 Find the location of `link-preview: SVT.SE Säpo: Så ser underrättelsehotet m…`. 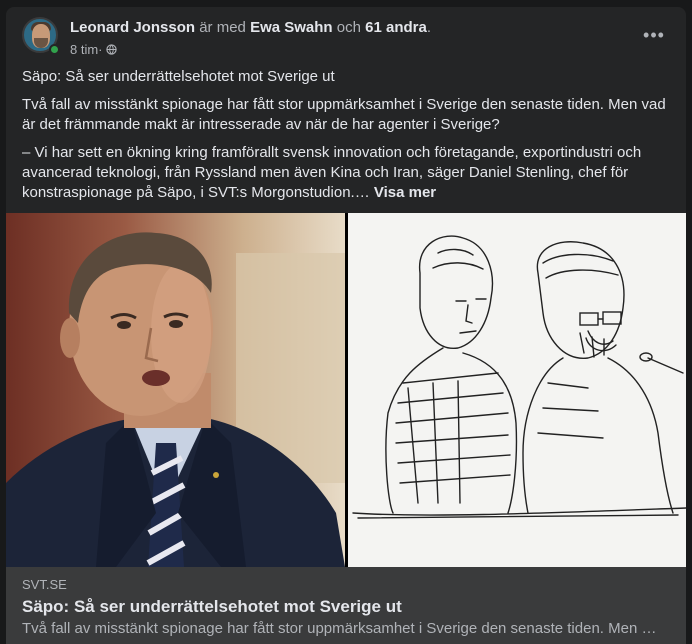

link-preview: SVT.SE Säpo: Så ser underrättelsehotet m… is located at coordinates (346, 605).